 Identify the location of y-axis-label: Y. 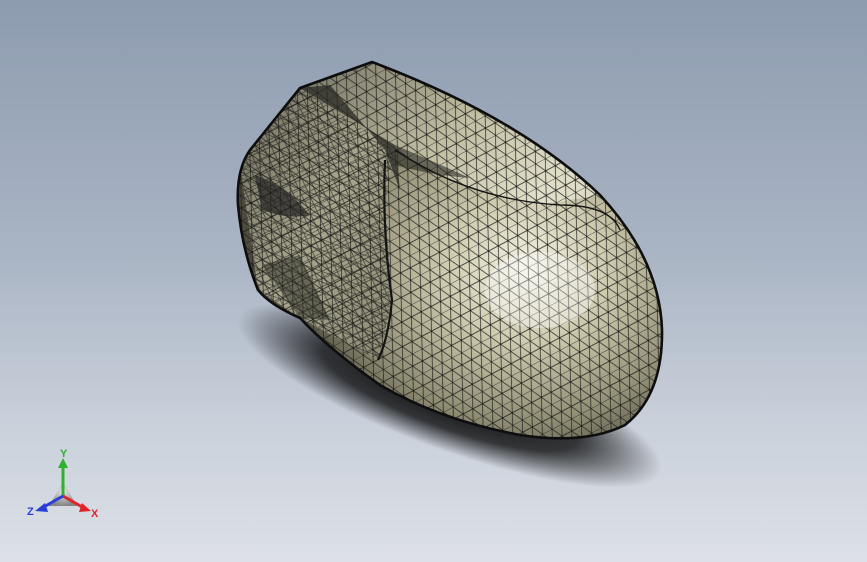
(64, 454).